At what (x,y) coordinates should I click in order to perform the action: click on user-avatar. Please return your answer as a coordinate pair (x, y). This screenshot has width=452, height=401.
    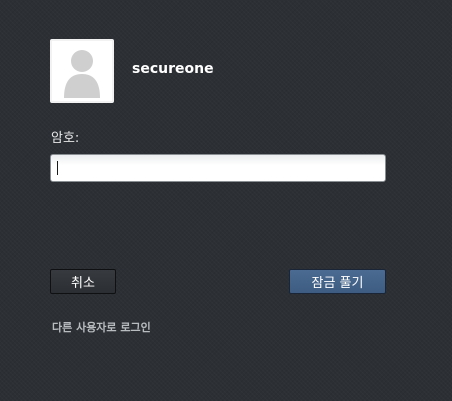
    Looking at the image, I should click on (82, 71).